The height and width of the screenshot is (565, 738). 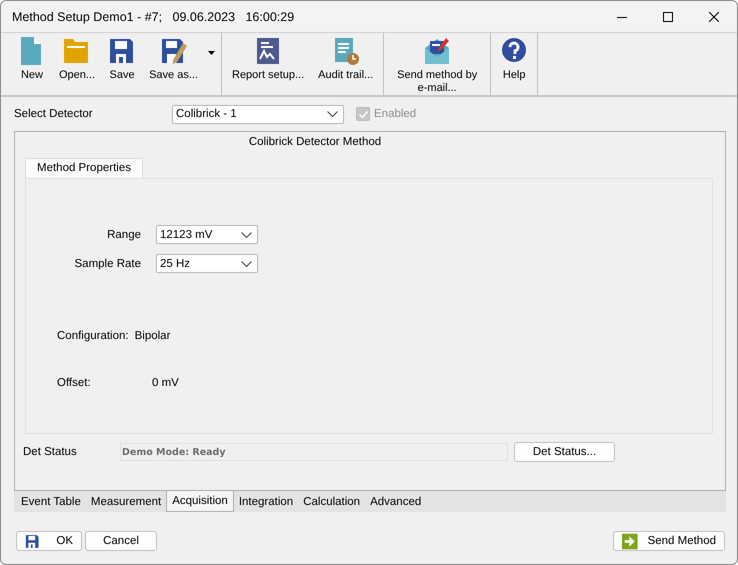 What do you see at coordinates (93, 336) in the screenshot?
I see `field-label: Configuration:` at bounding box center [93, 336].